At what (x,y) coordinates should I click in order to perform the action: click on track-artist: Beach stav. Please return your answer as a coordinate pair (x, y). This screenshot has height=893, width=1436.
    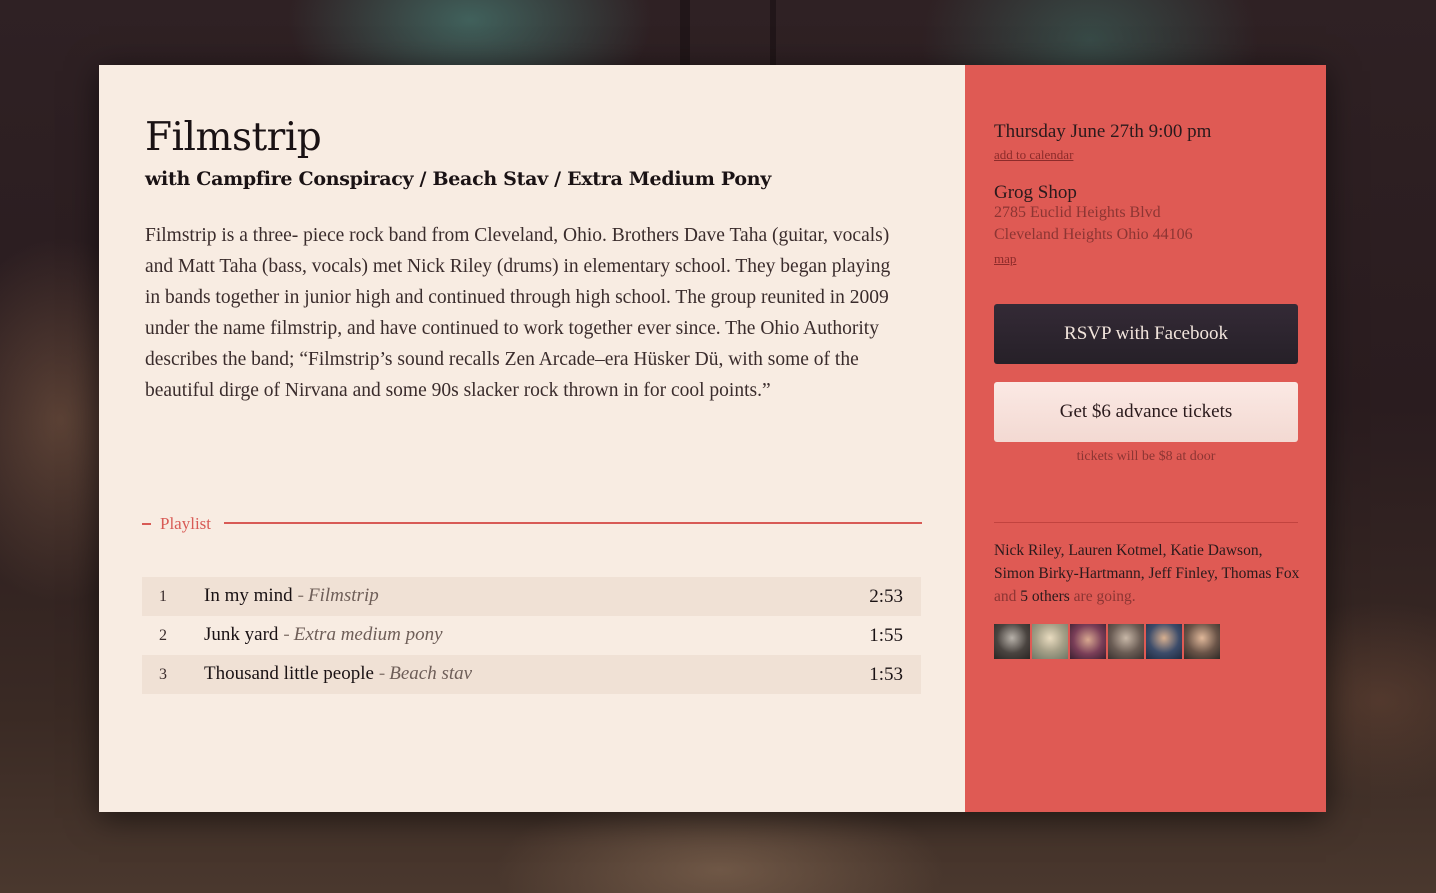
    Looking at the image, I should click on (431, 673).